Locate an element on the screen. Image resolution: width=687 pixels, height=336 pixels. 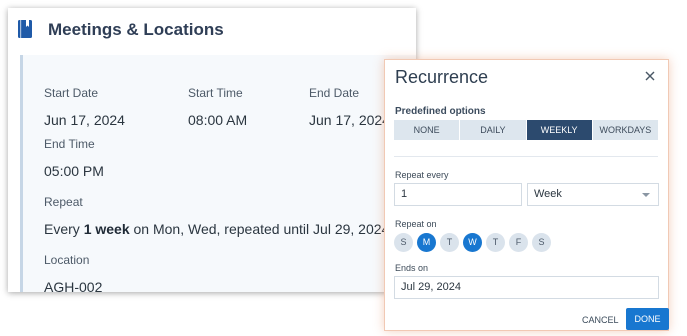
weekday-selector: S M T W T F S is located at coordinates (474, 243).